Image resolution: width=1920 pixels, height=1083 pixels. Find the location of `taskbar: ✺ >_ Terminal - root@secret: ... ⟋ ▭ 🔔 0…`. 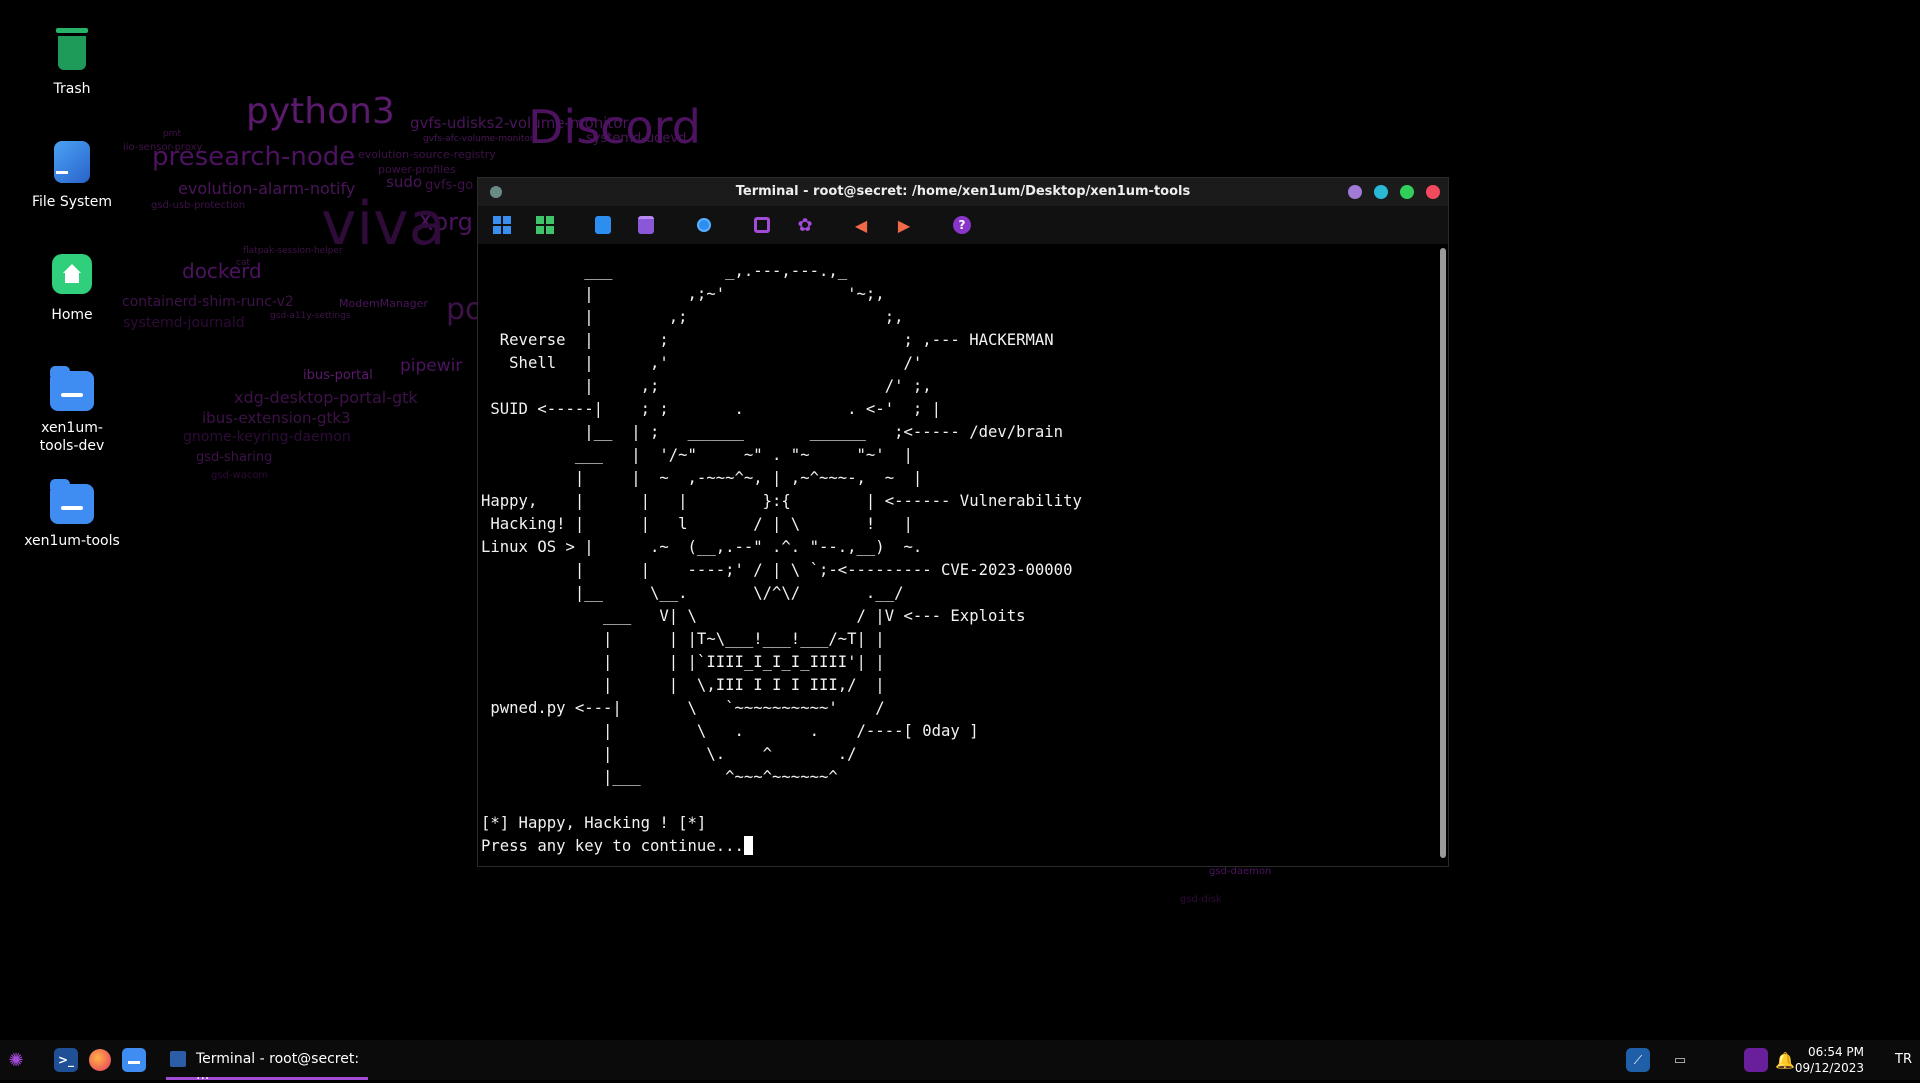

taskbar: ✺ >_ Terminal - root@secret: ... ⟋ ▭ 🔔 0… is located at coordinates (960, 1061).